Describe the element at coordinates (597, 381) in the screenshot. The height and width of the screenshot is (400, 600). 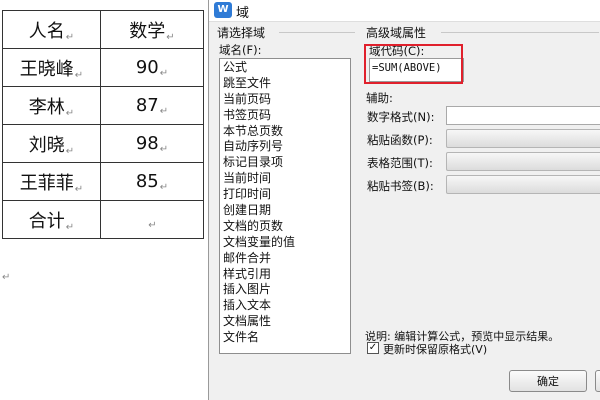
I see `cancel-button` at that location.